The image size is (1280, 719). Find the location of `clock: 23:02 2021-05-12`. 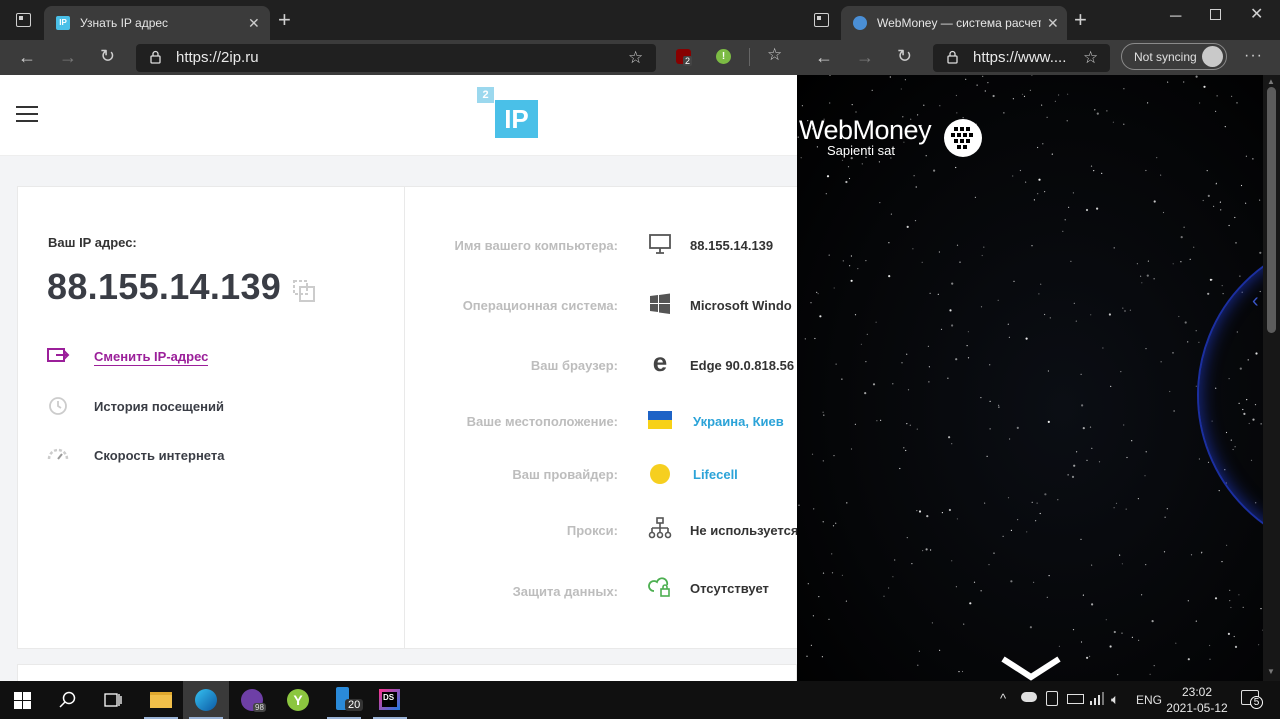

clock: 23:02 2021-05-12 is located at coordinates (1197, 700).